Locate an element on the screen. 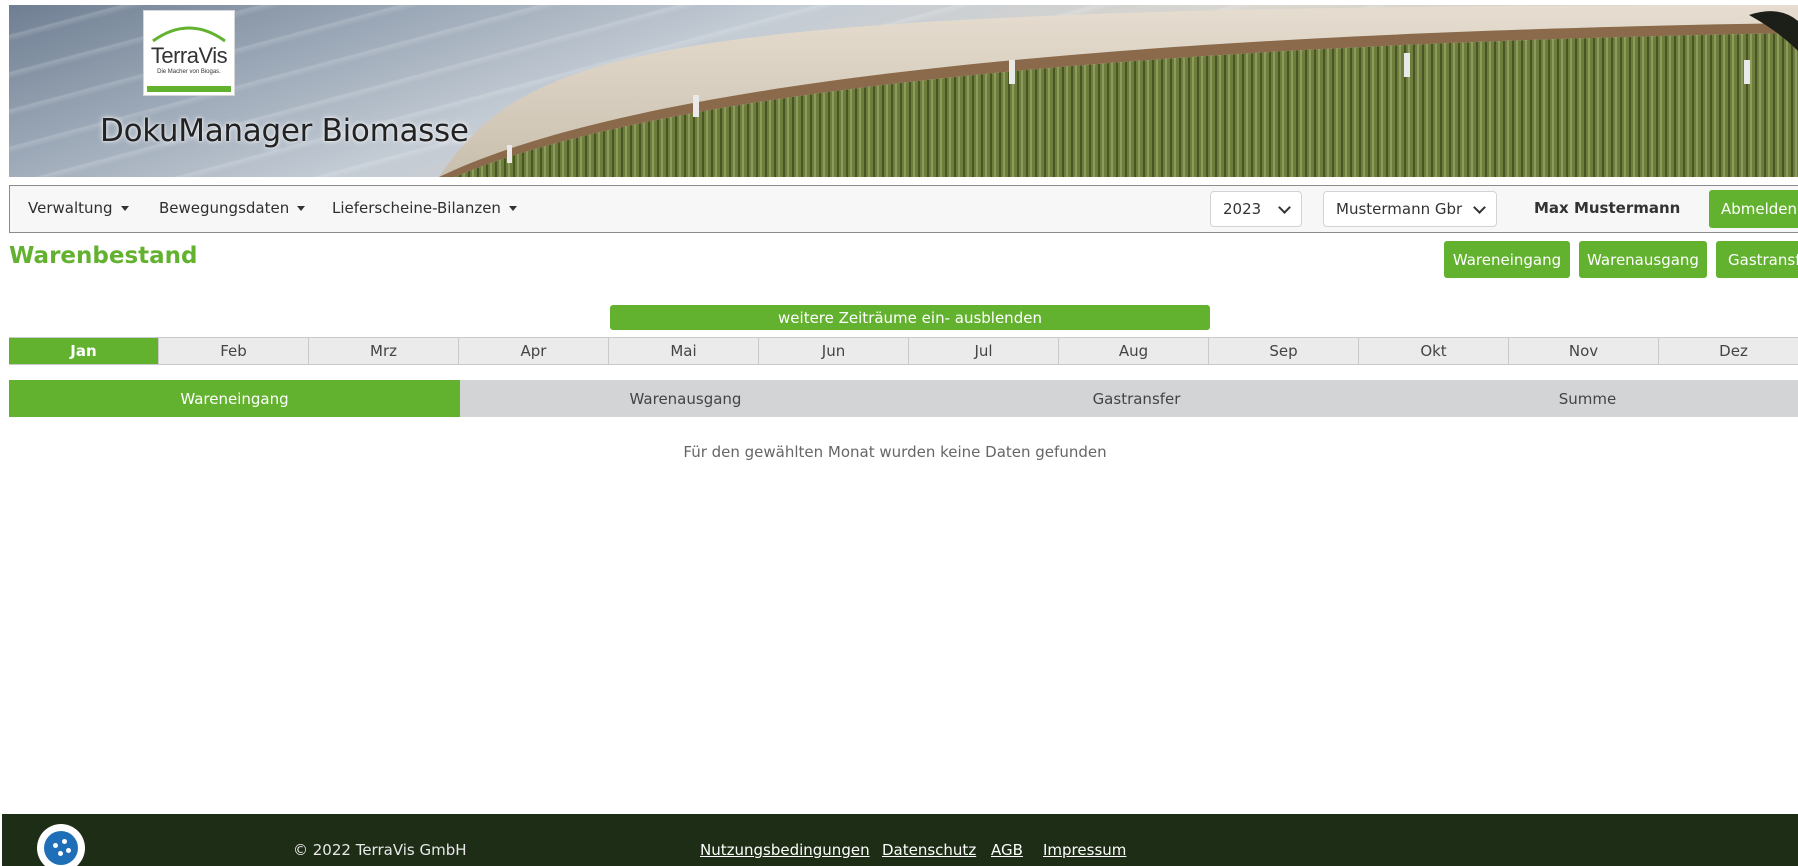 The width and height of the screenshot is (1798, 866). terravis-logo: TerraVis Die Macher von Biogas. is located at coordinates (189, 53).